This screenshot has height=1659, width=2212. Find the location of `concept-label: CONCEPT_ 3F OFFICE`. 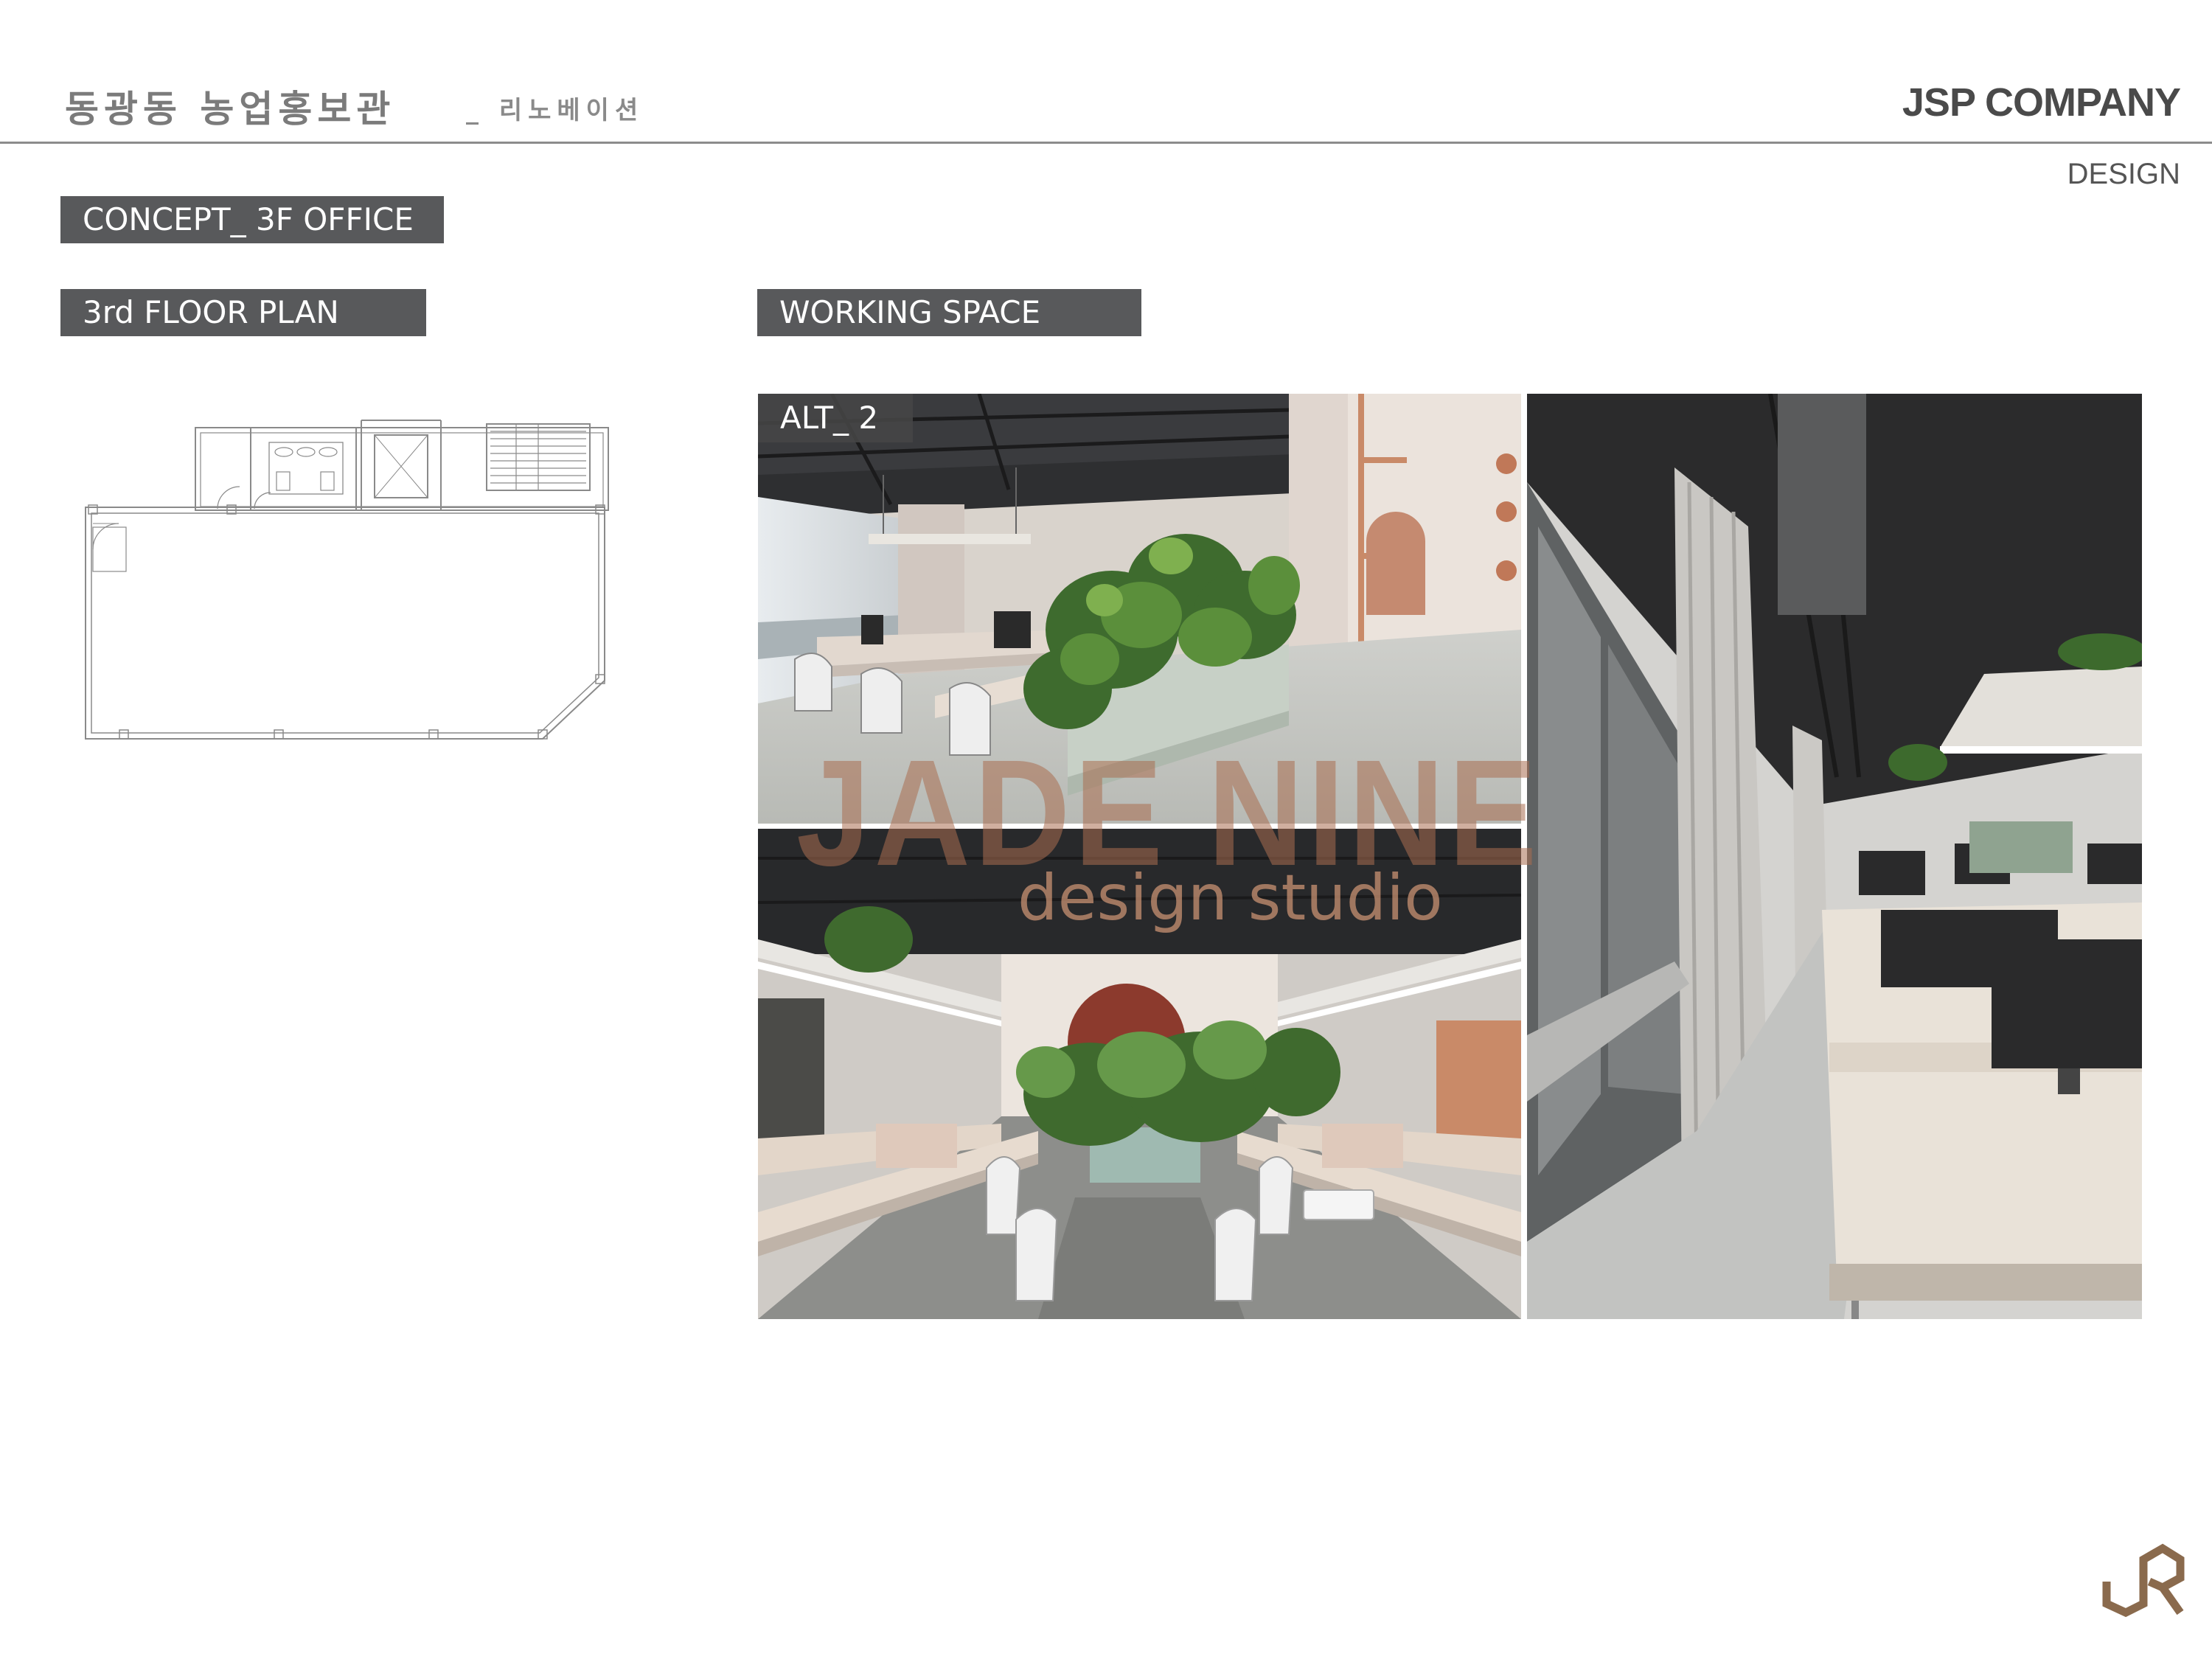

concept-label: CONCEPT_ 3F OFFICE is located at coordinates (252, 219).